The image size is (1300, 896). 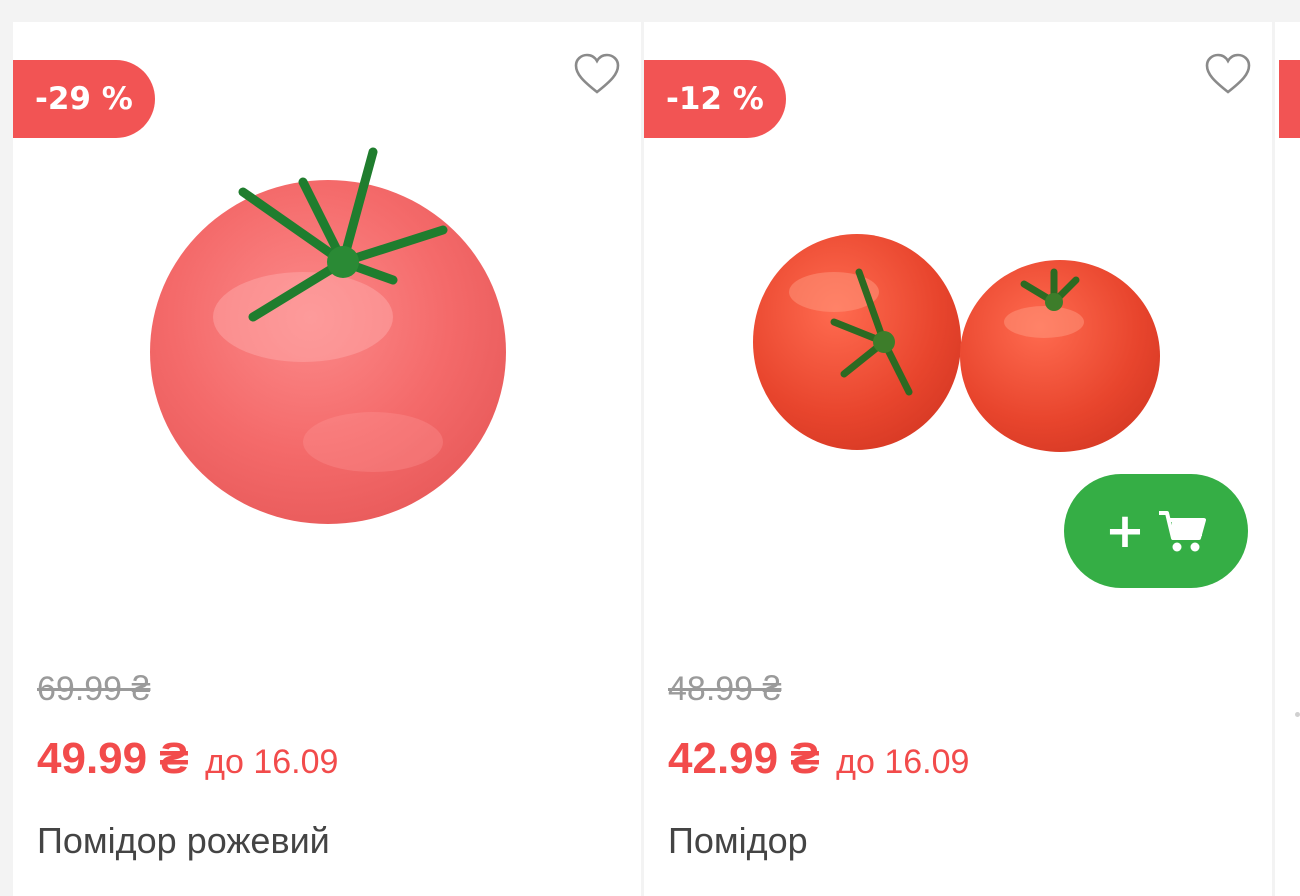 I want to click on discount-badge, so click(x=1289, y=99).